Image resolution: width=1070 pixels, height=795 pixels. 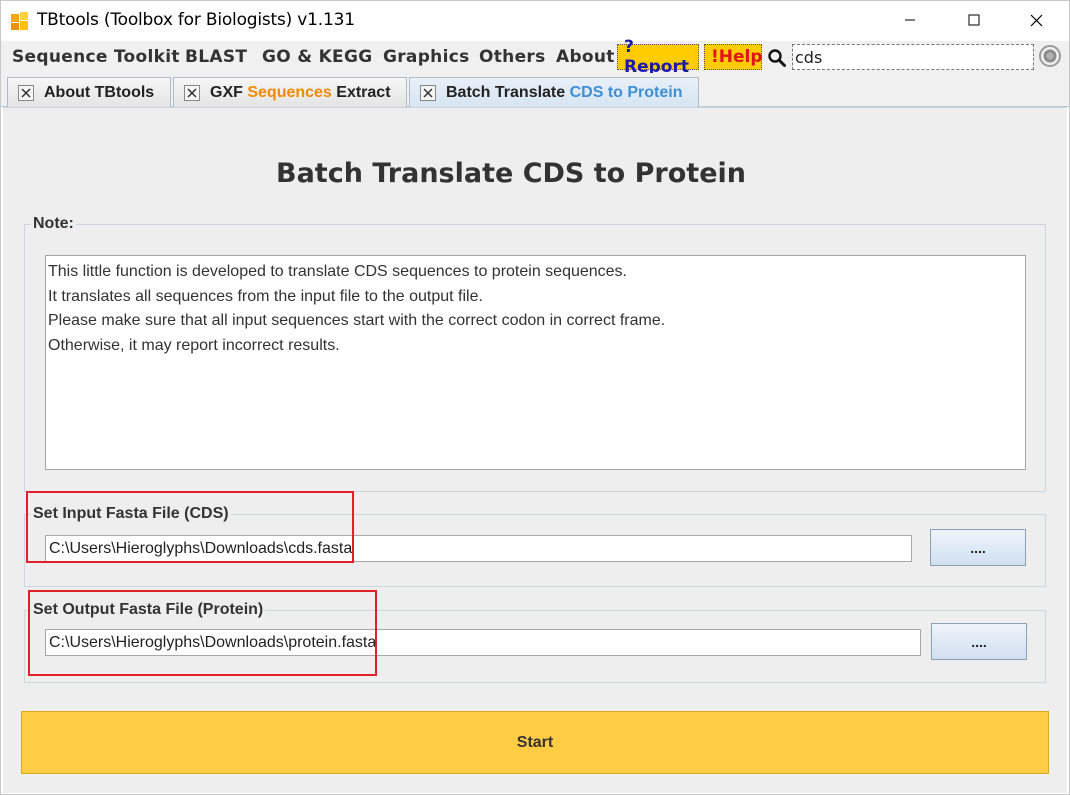 I want to click on search-icon, so click(x=777, y=58).